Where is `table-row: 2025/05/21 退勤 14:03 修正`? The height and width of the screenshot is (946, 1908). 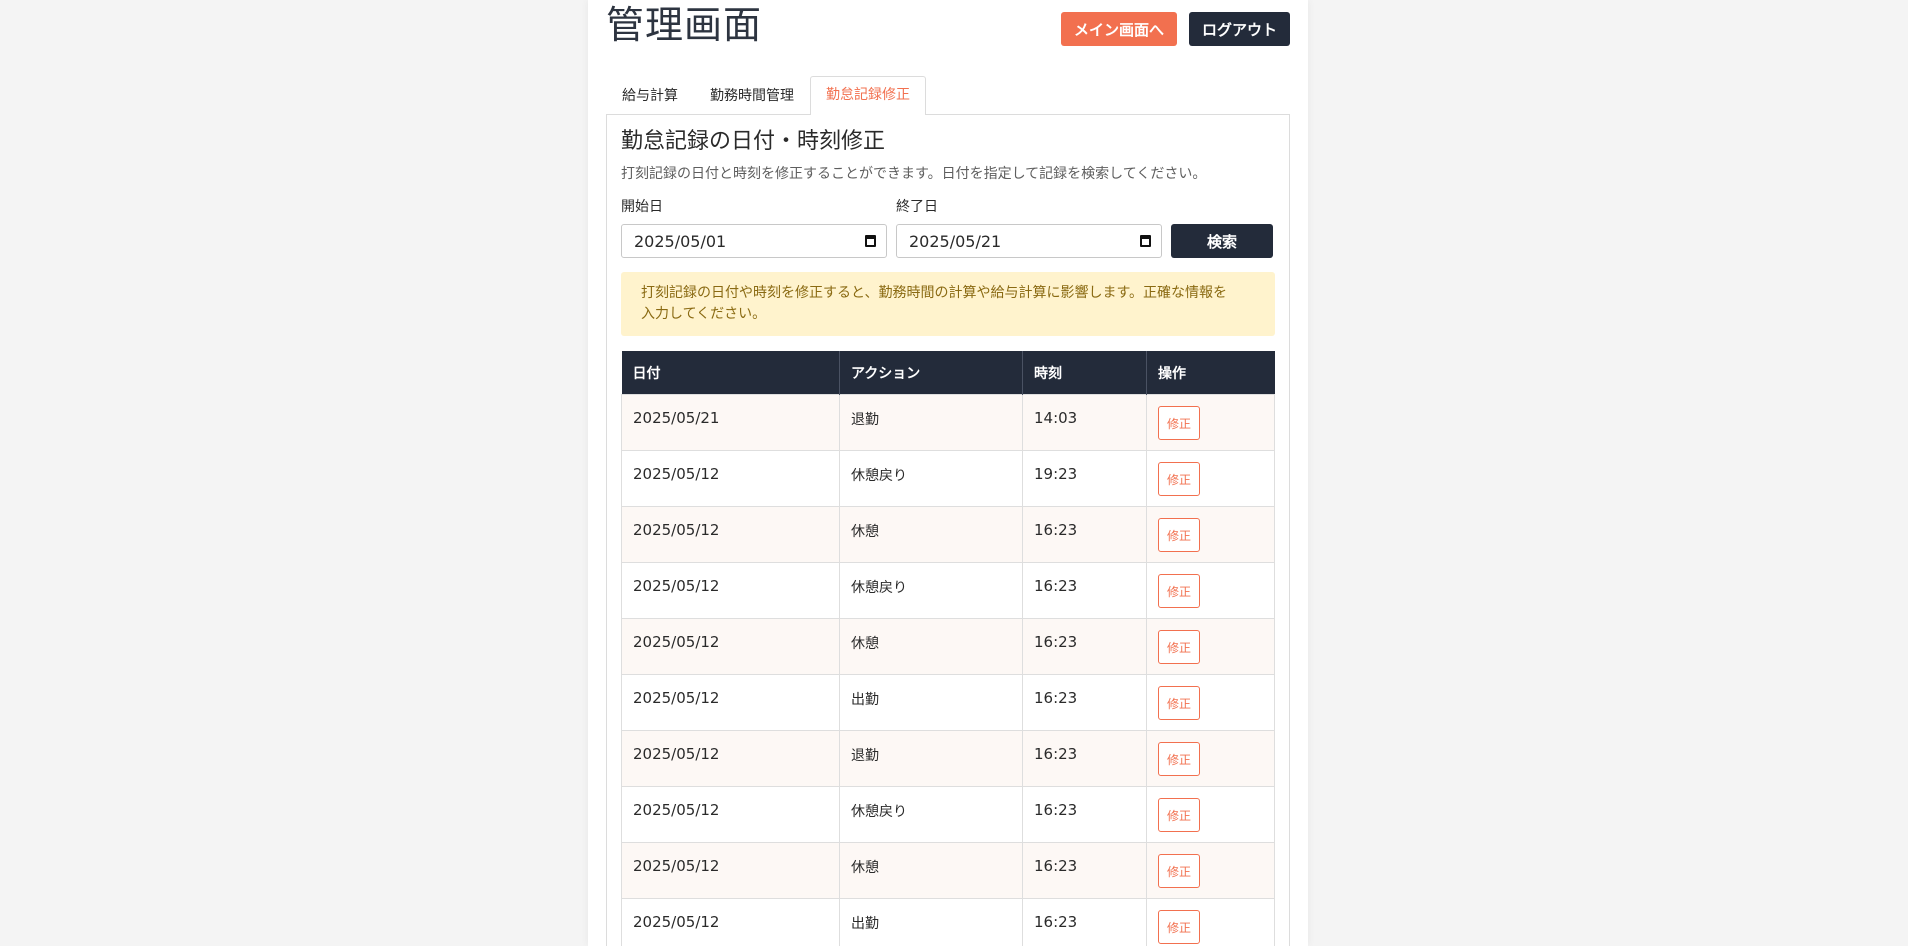
table-row: 2025/05/21 退勤 14:03 修正 is located at coordinates (948, 422).